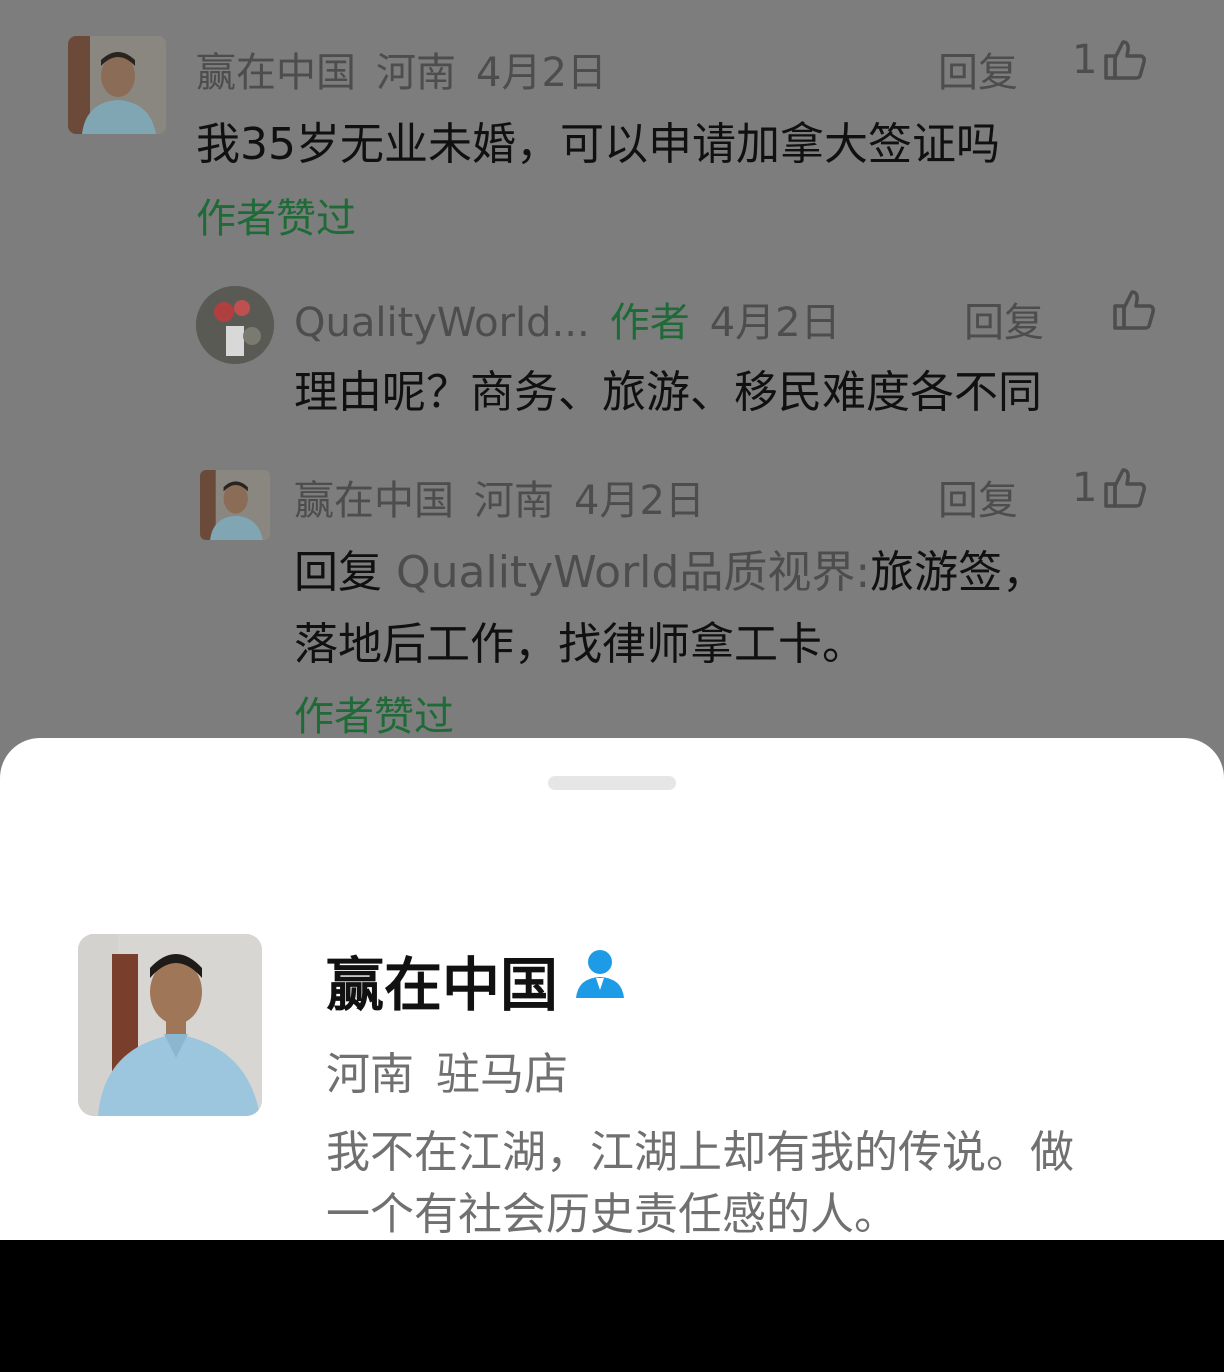  I want to click on reply-text-line1: 旅游签，, so click(958, 572).